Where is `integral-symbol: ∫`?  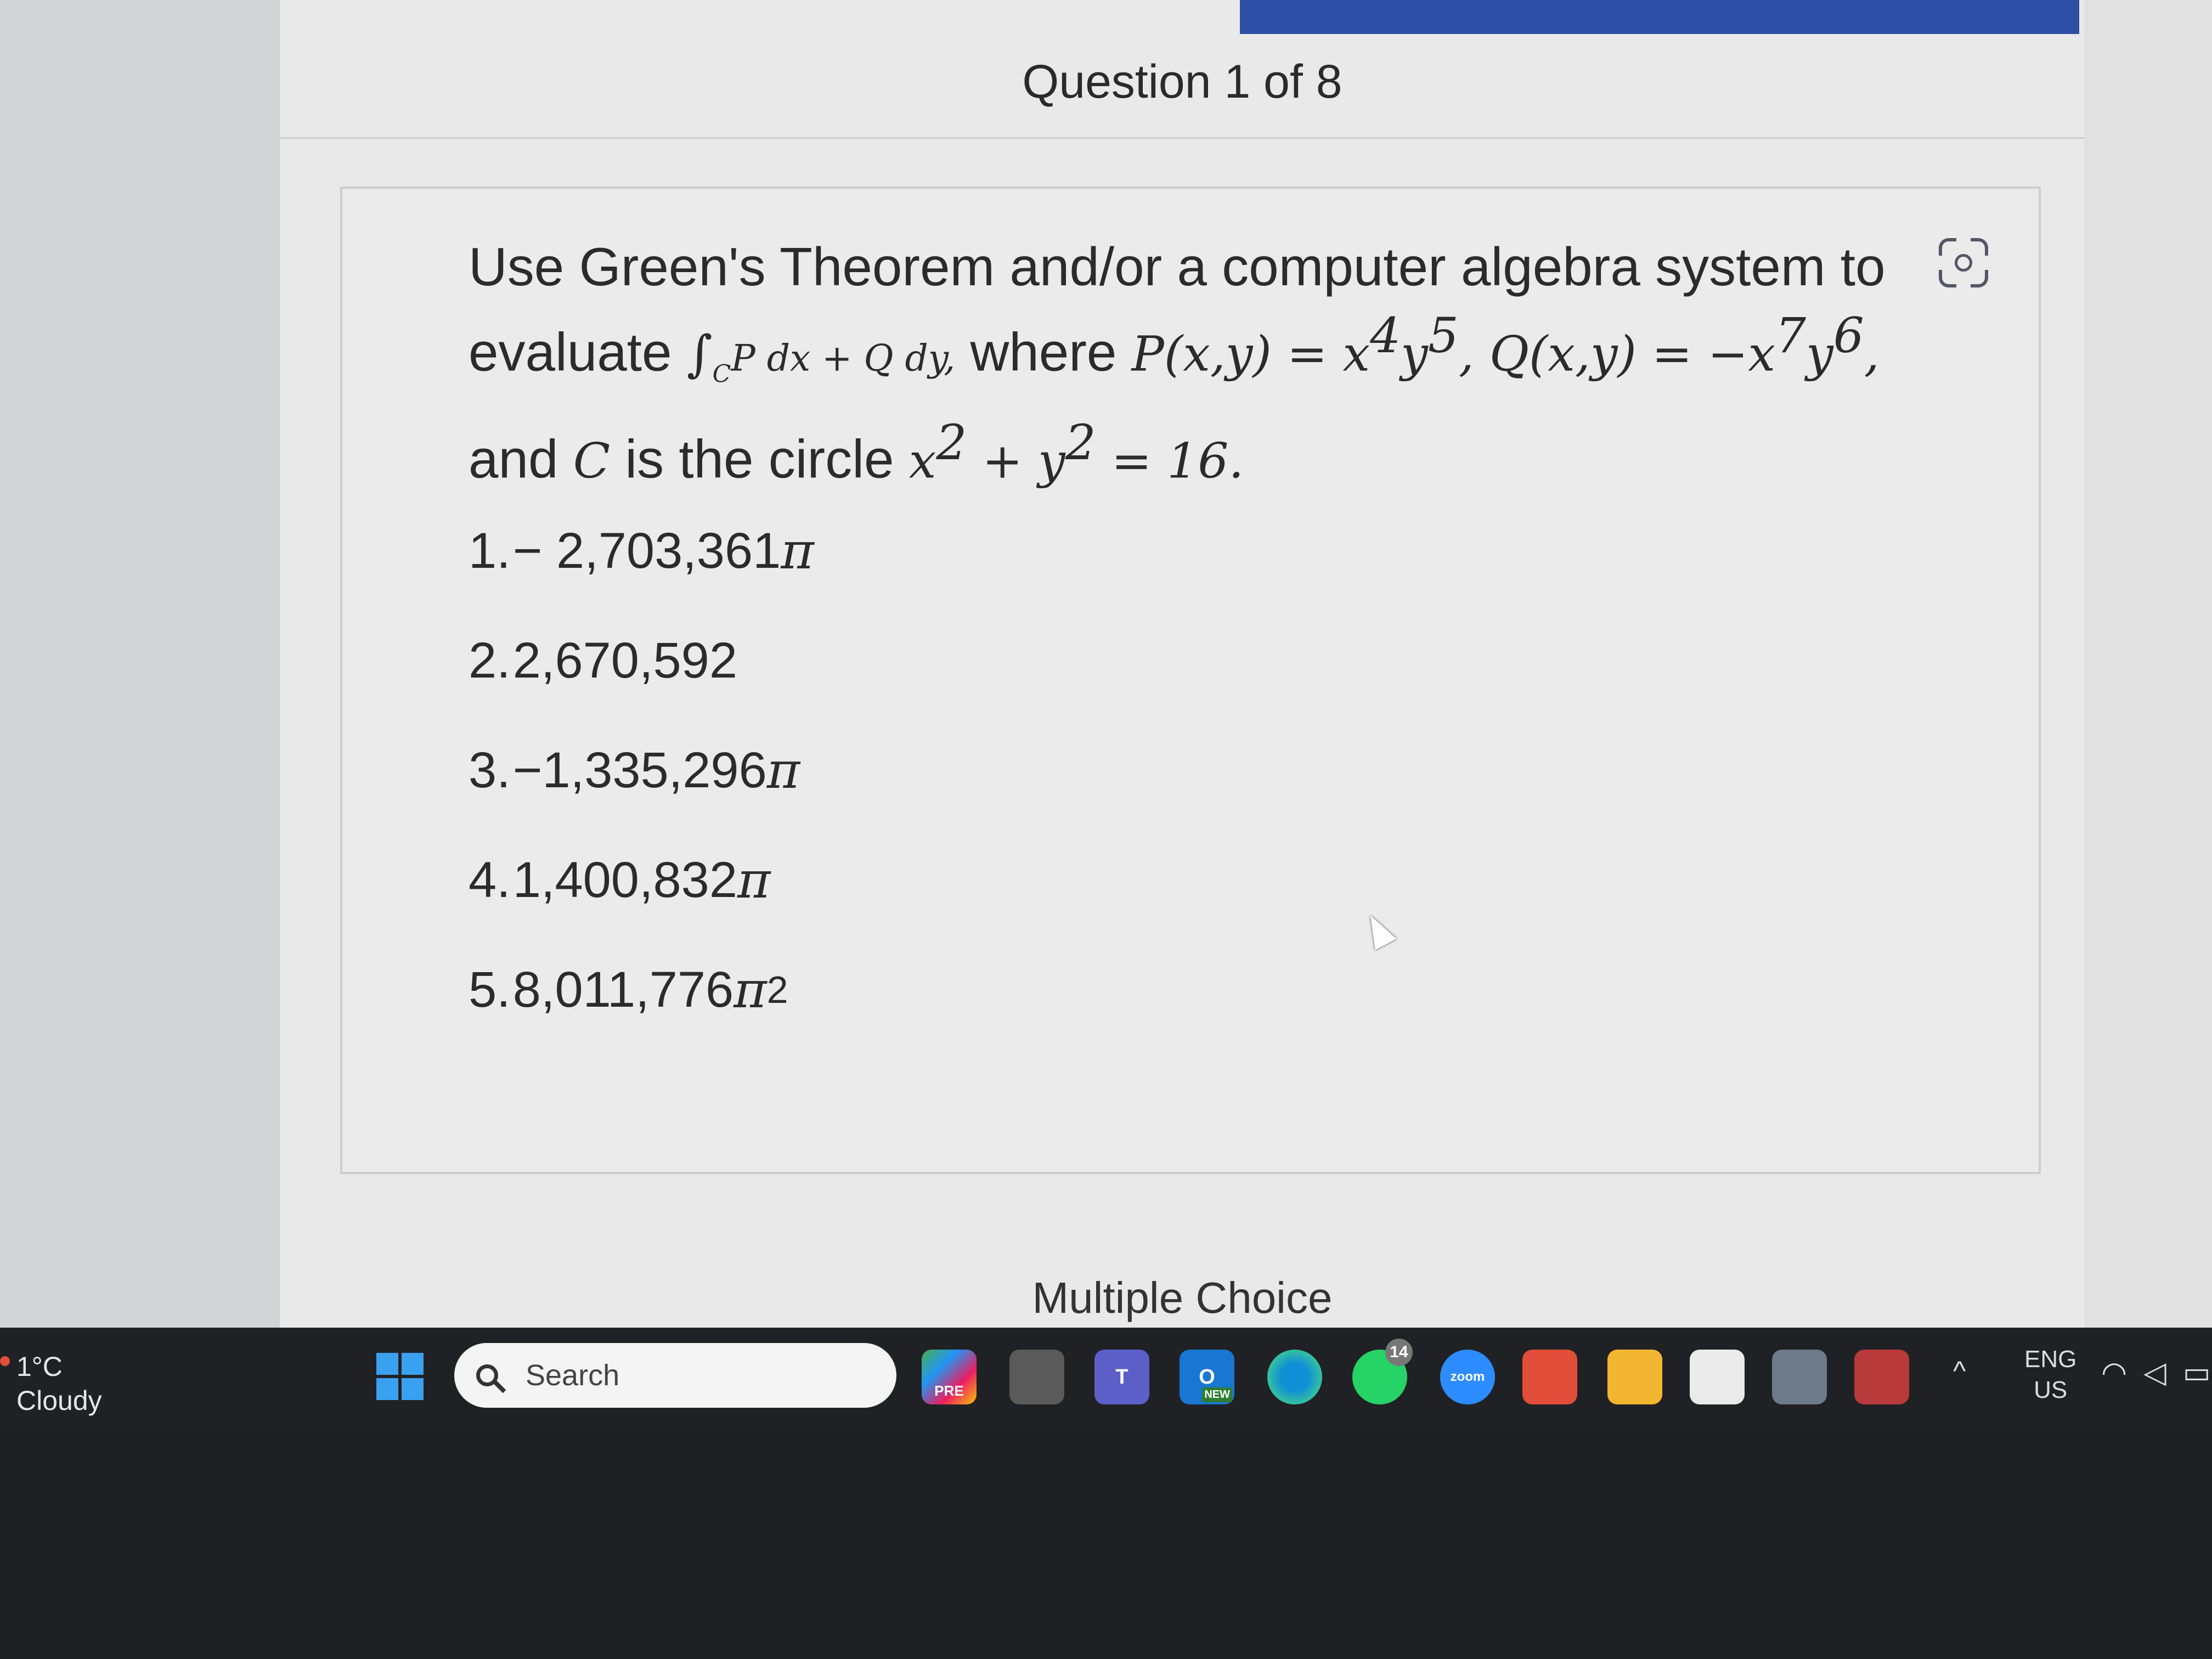 integral-symbol: ∫ is located at coordinates (699, 354).